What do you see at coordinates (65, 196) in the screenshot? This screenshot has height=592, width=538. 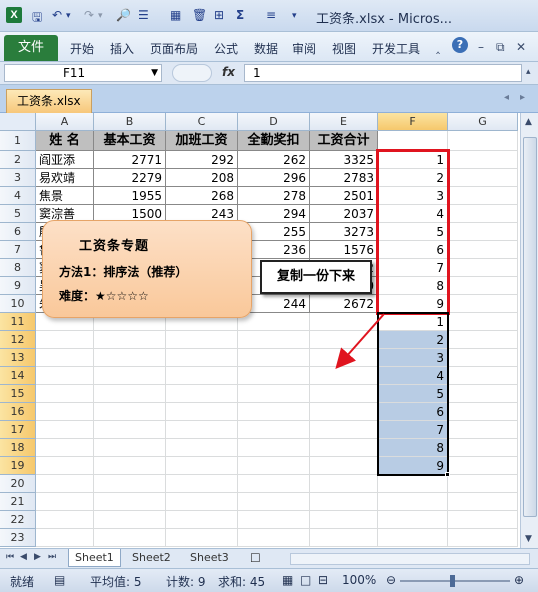 I see `cell-a4: 焦景` at bounding box center [65, 196].